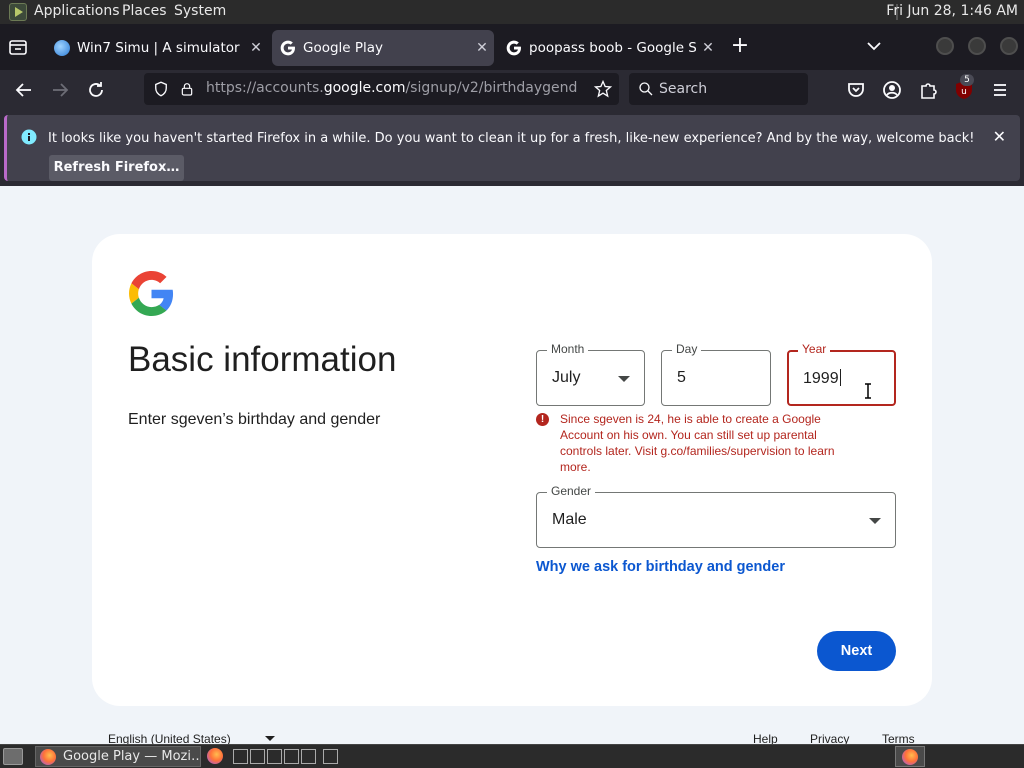 The width and height of the screenshot is (1024, 768). Describe the element at coordinates (612, 48) in the screenshot. I see `tab-title: poopass boob - Google Sear` at that location.